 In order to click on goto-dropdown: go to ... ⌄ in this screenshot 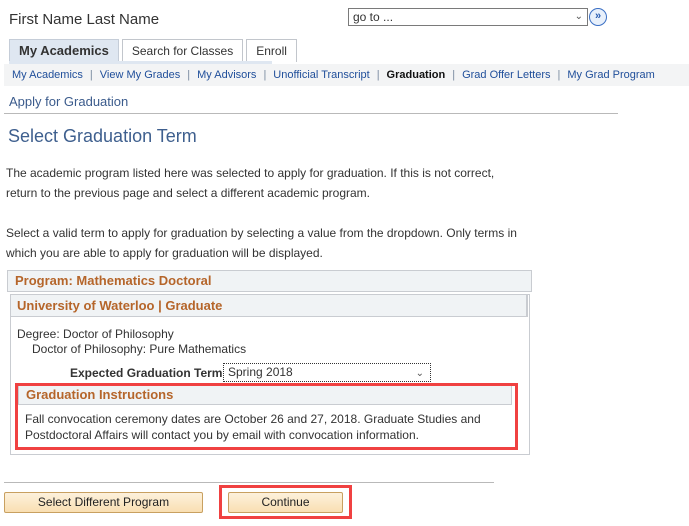, I will do `click(468, 17)`.